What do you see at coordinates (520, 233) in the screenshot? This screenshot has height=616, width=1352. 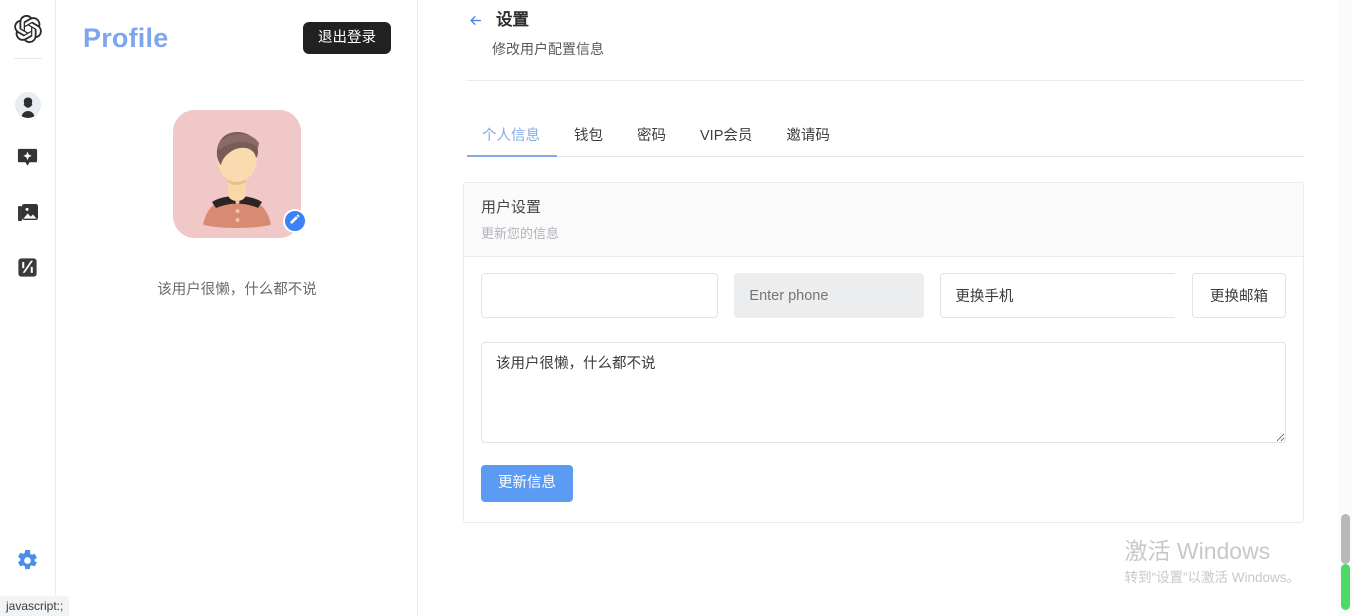 I see `card-subtitle: 更新您的信息` at bounding box center [520, 233].